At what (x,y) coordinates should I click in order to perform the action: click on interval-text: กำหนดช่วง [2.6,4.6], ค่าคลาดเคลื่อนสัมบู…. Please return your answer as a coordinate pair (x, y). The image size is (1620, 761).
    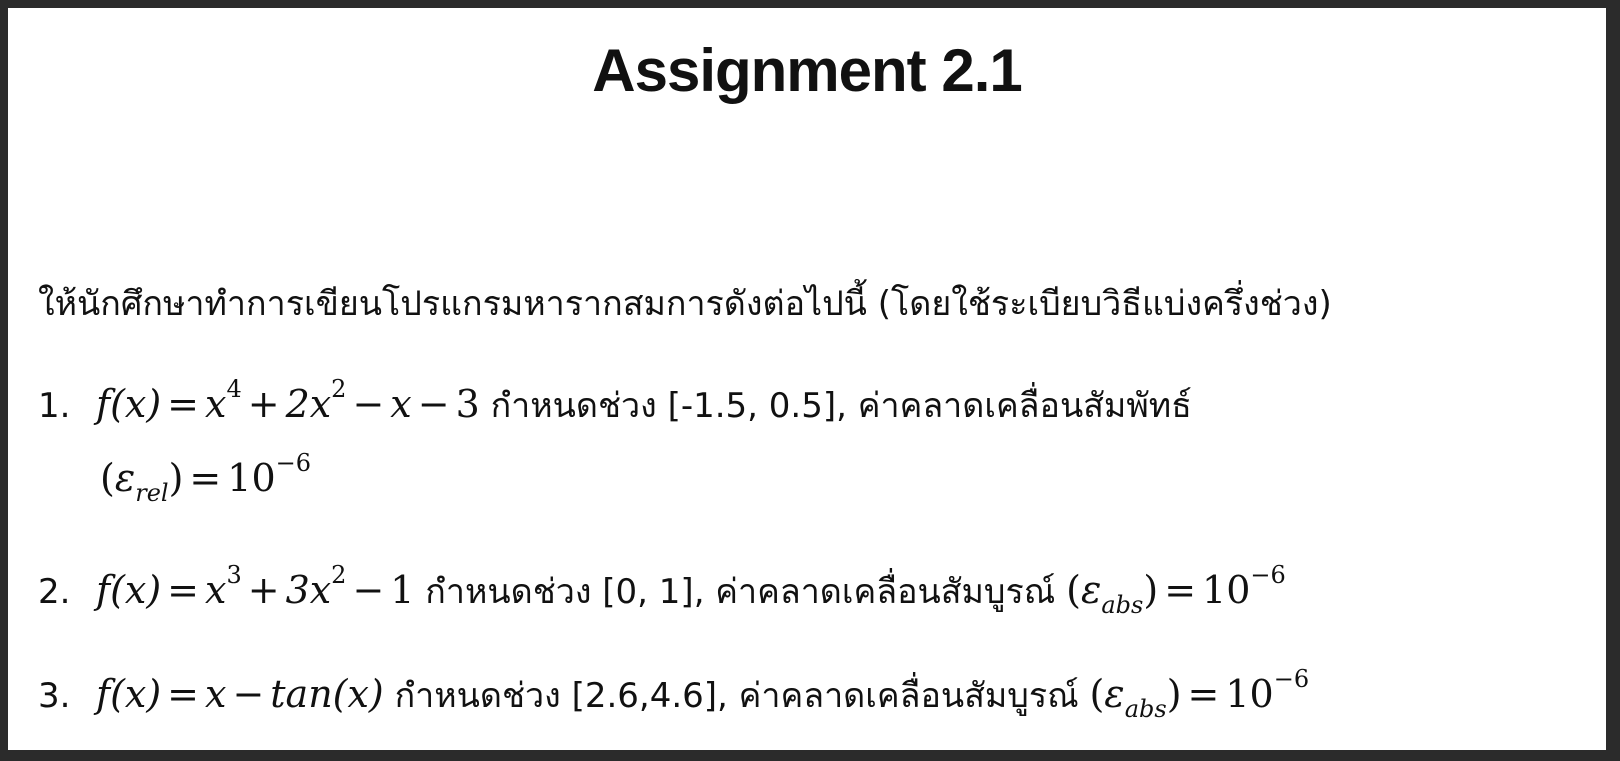
    Looking at the image, I should click on (736, 696).